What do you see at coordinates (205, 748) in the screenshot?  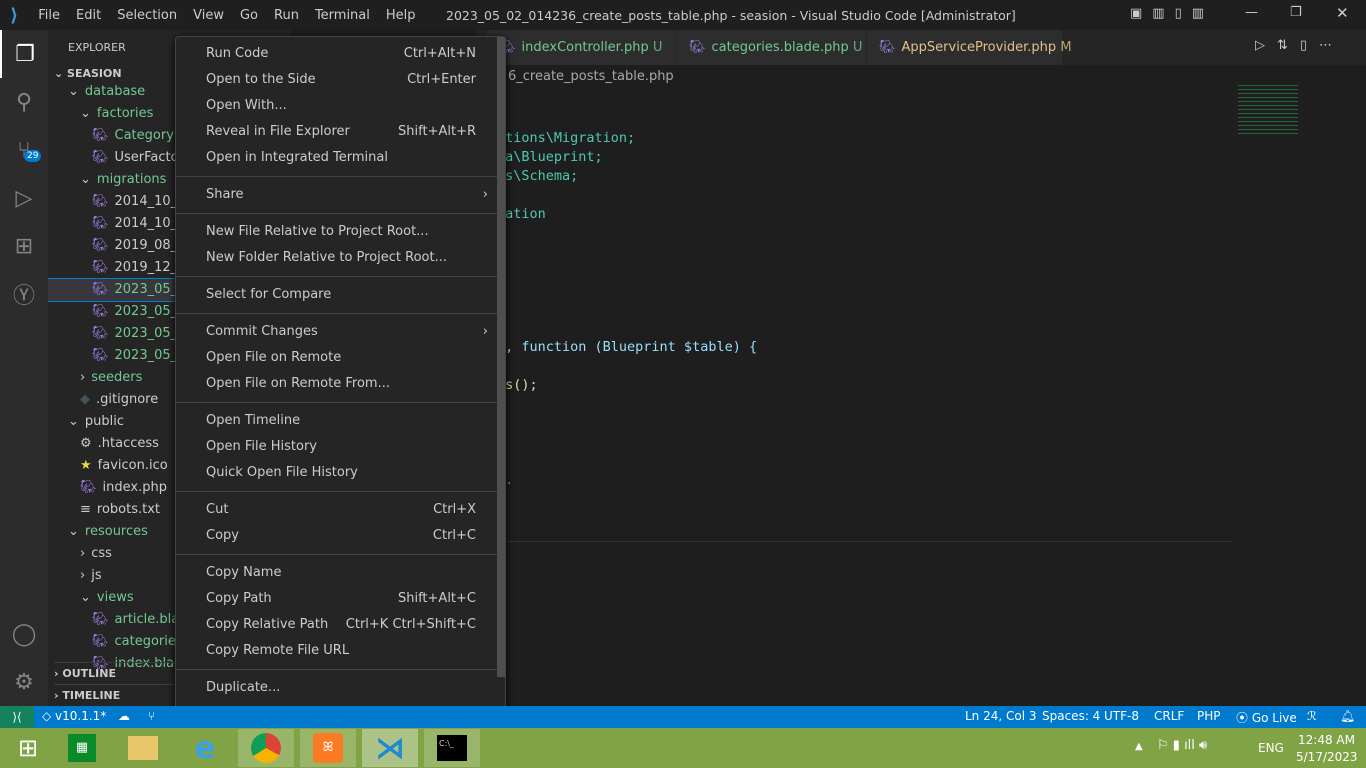 I see `internet-explorer-icon: e` at bounding box center [205, 748].